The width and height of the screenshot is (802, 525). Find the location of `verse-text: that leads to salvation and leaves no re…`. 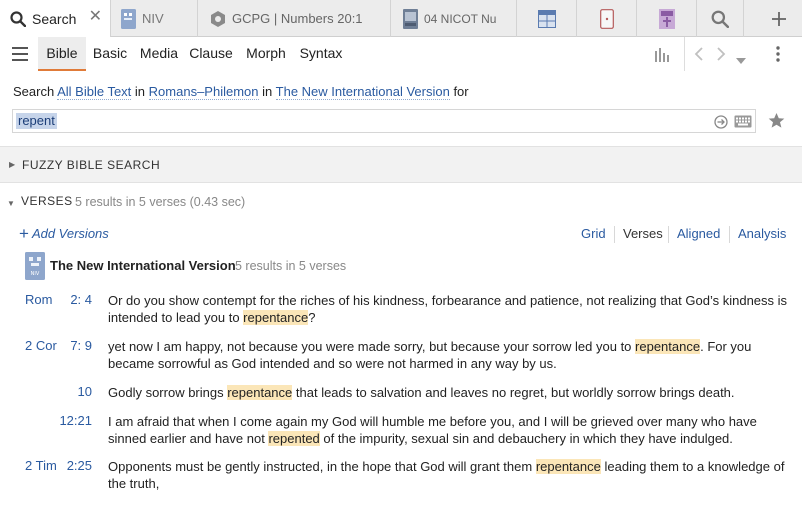

verse-text: that leads to salvation and leaves no re… is located at coordinates (513, 392).